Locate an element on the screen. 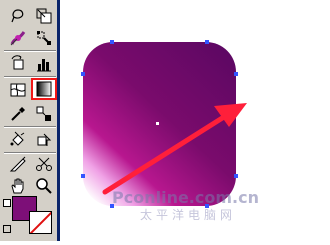  slice-icon is located at coordinates (18, 164).